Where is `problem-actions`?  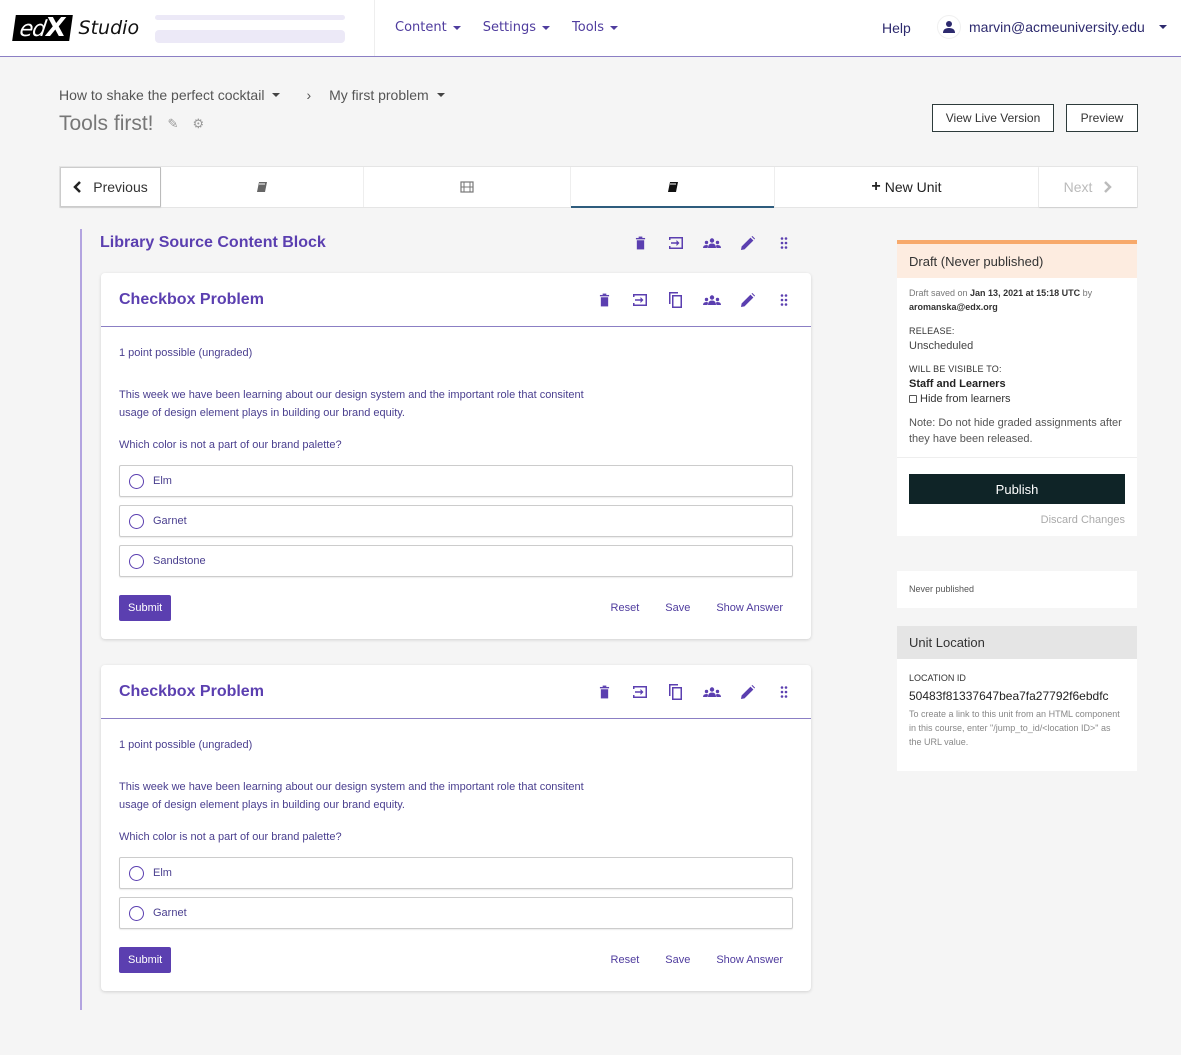
problem-actions is located at coordinates (694, 692).